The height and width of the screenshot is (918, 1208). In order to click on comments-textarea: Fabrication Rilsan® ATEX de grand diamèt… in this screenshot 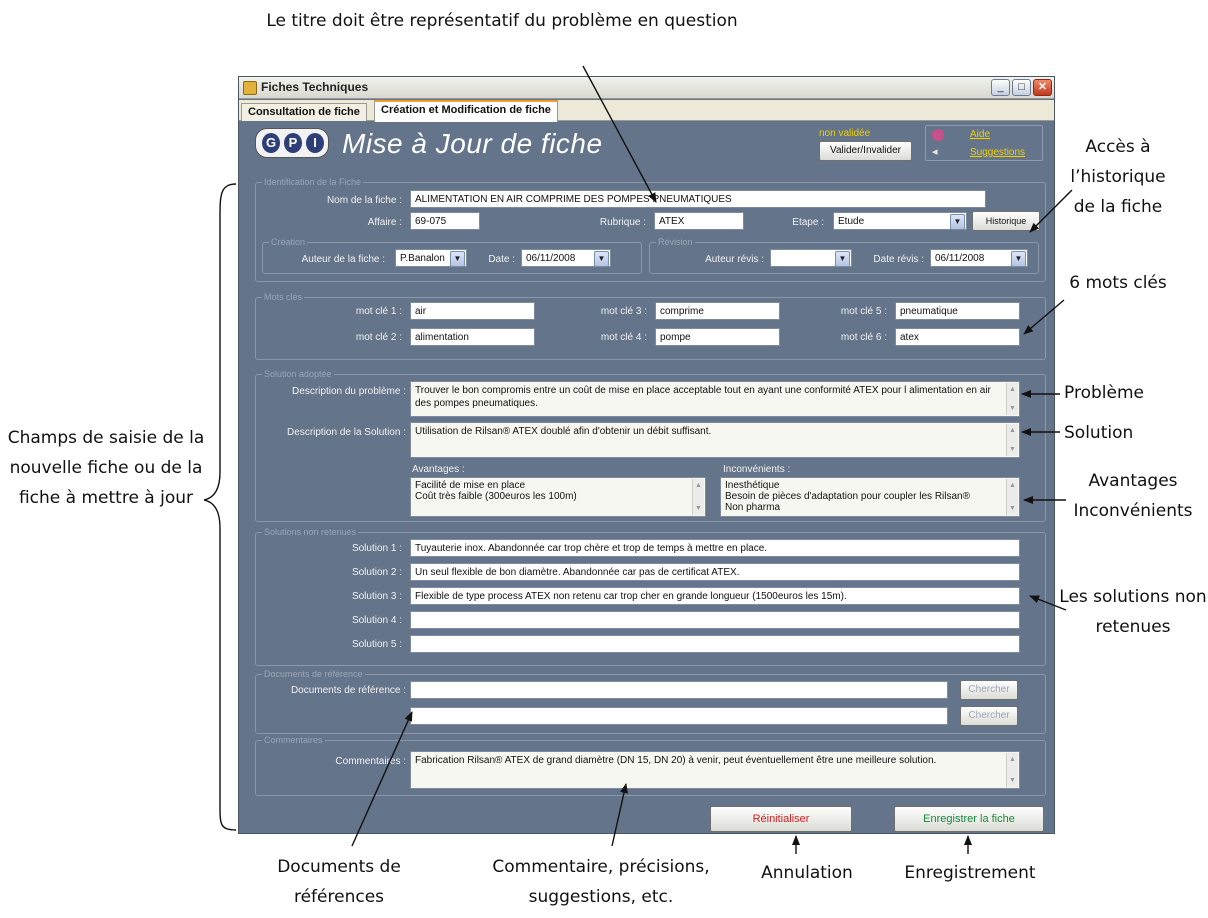, I will do `click(715, 770)`.